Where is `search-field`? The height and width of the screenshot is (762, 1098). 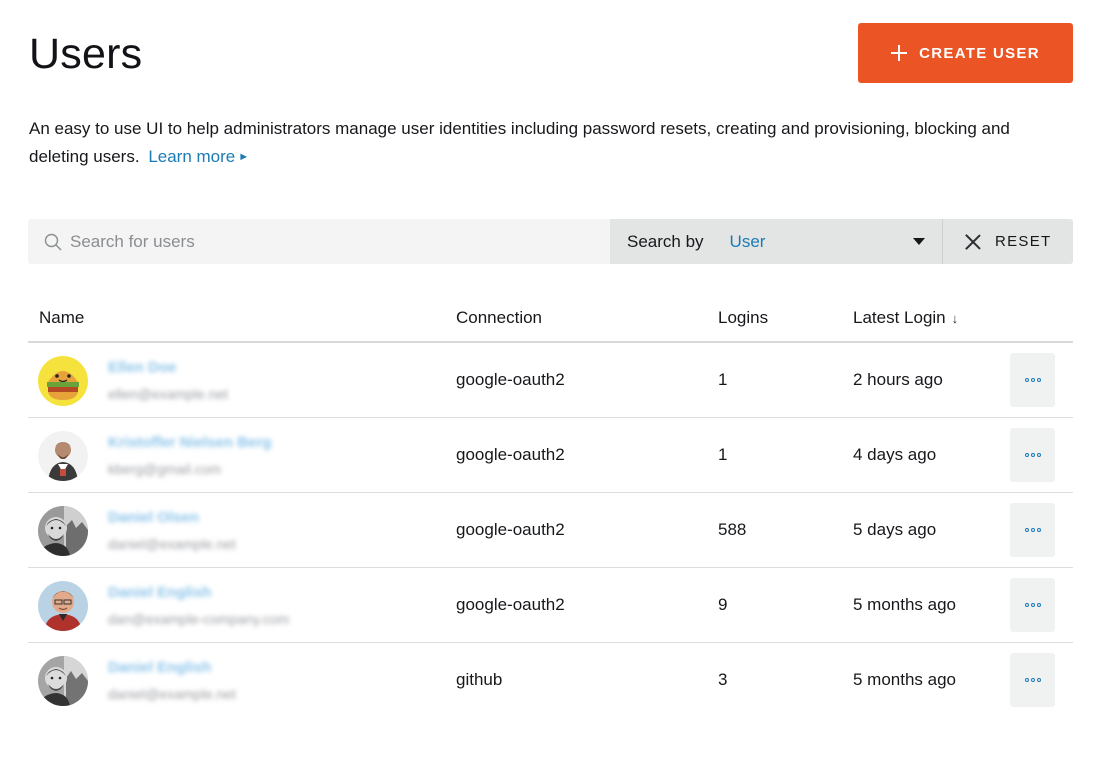 search-field is located at coordinates (319, 241).